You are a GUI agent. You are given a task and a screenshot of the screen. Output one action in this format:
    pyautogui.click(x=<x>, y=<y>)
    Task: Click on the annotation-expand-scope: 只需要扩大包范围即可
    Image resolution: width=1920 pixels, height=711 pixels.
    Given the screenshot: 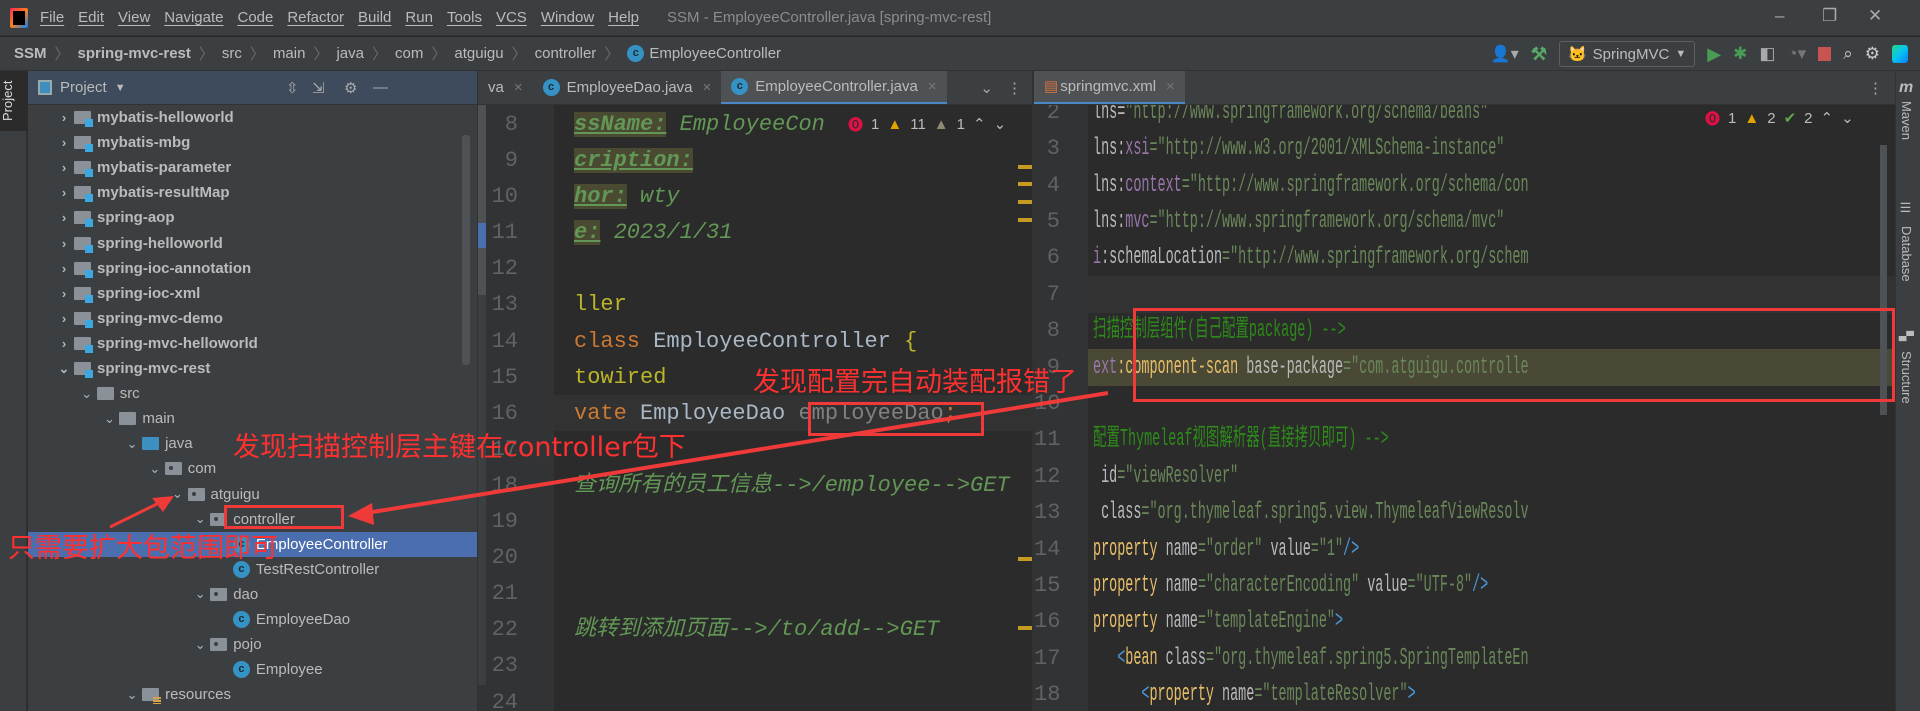 What is the action you would take?
    pyautogui.click(x=143, y=548)
    